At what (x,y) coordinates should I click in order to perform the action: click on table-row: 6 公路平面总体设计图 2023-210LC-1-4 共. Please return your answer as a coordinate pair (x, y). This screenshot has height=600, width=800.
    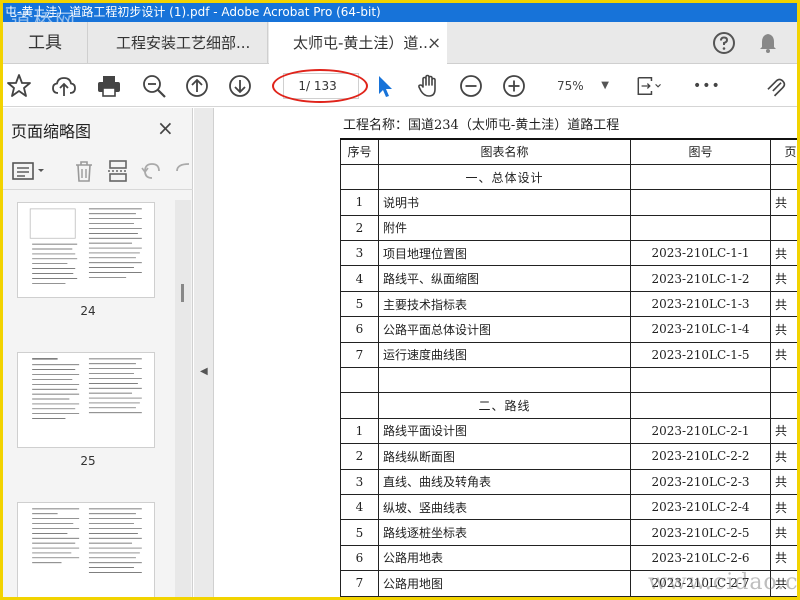
    Looking at the image, I should click on (568, 329).